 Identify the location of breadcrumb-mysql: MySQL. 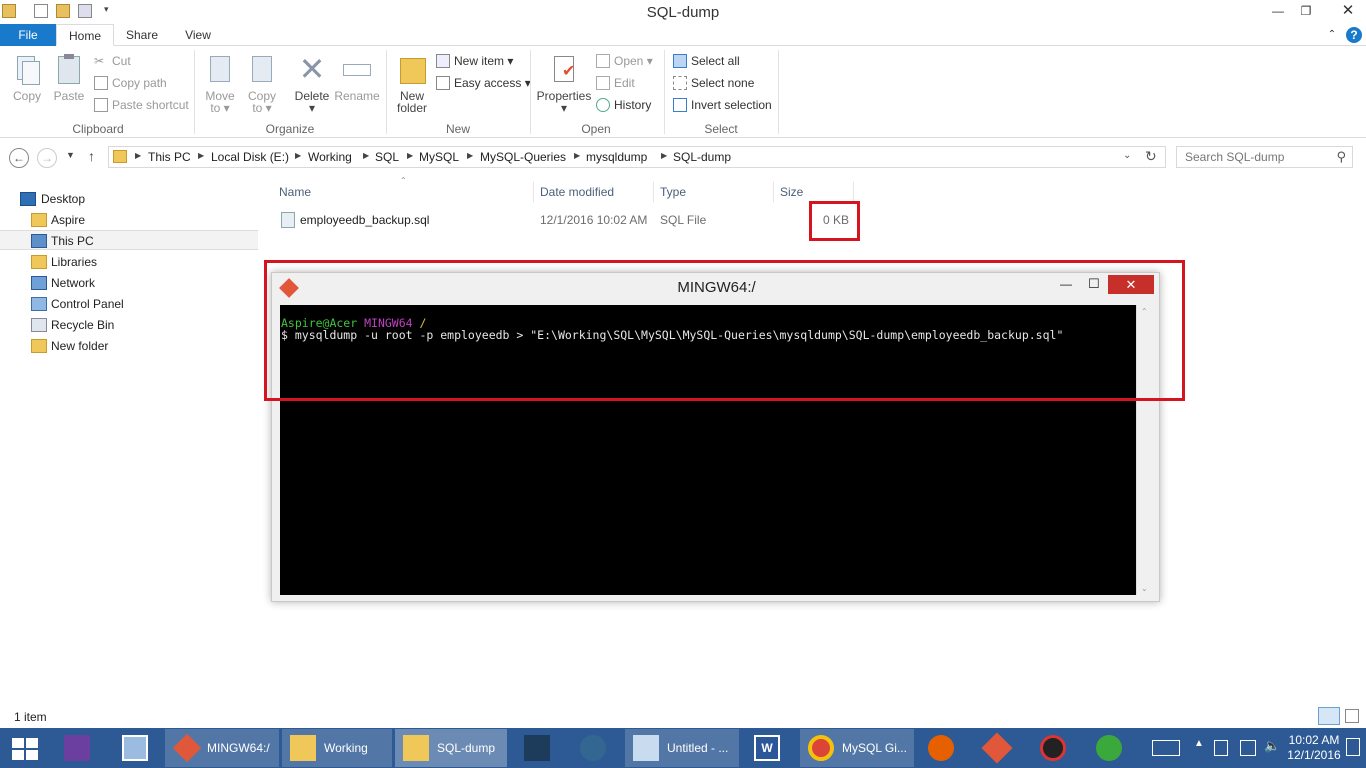
(439, 157).